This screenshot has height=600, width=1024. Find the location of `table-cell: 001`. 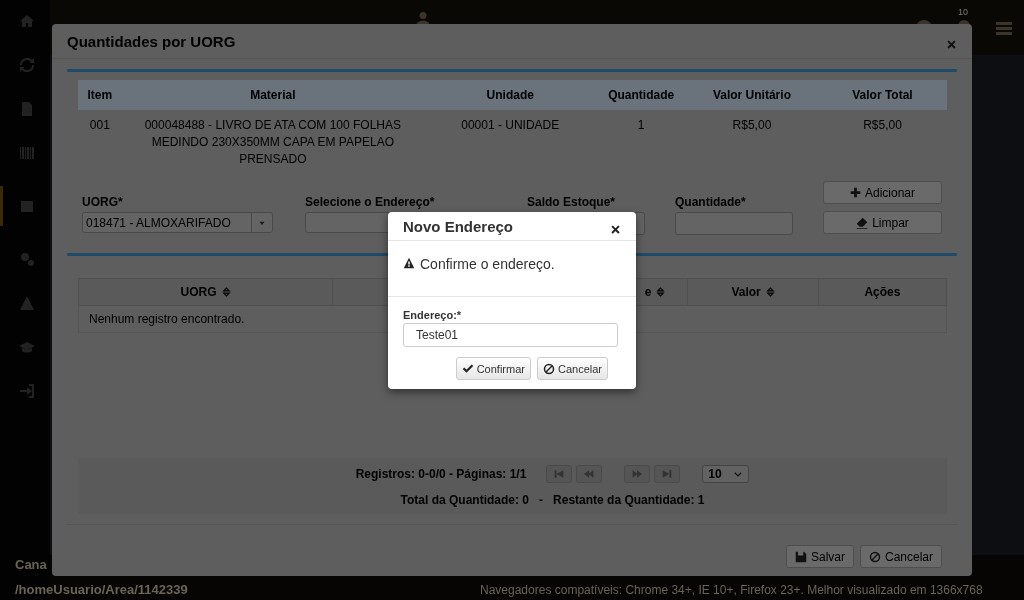

table-cell: 001 is located at coordinates (100, 139).